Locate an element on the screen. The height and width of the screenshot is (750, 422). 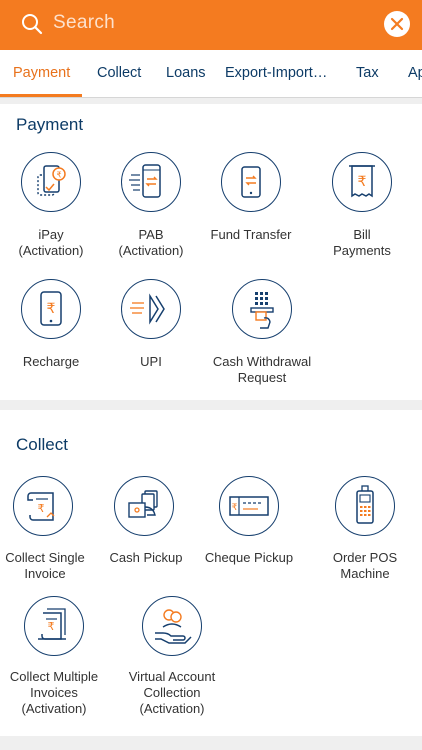
order-pos-label: Order POS Machine is located at coordinates (365, 565).